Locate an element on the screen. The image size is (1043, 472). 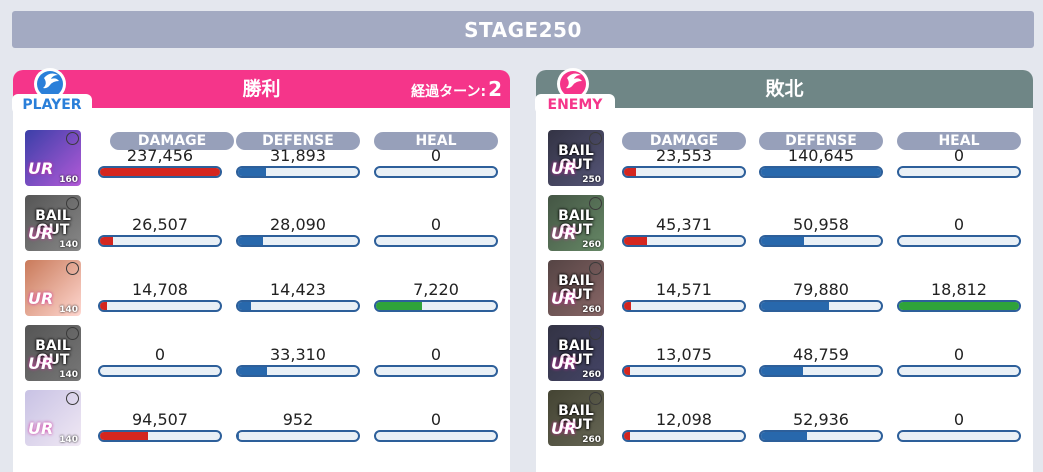
player-damage-cell: 14,708 is located at coordinates (160, 296).